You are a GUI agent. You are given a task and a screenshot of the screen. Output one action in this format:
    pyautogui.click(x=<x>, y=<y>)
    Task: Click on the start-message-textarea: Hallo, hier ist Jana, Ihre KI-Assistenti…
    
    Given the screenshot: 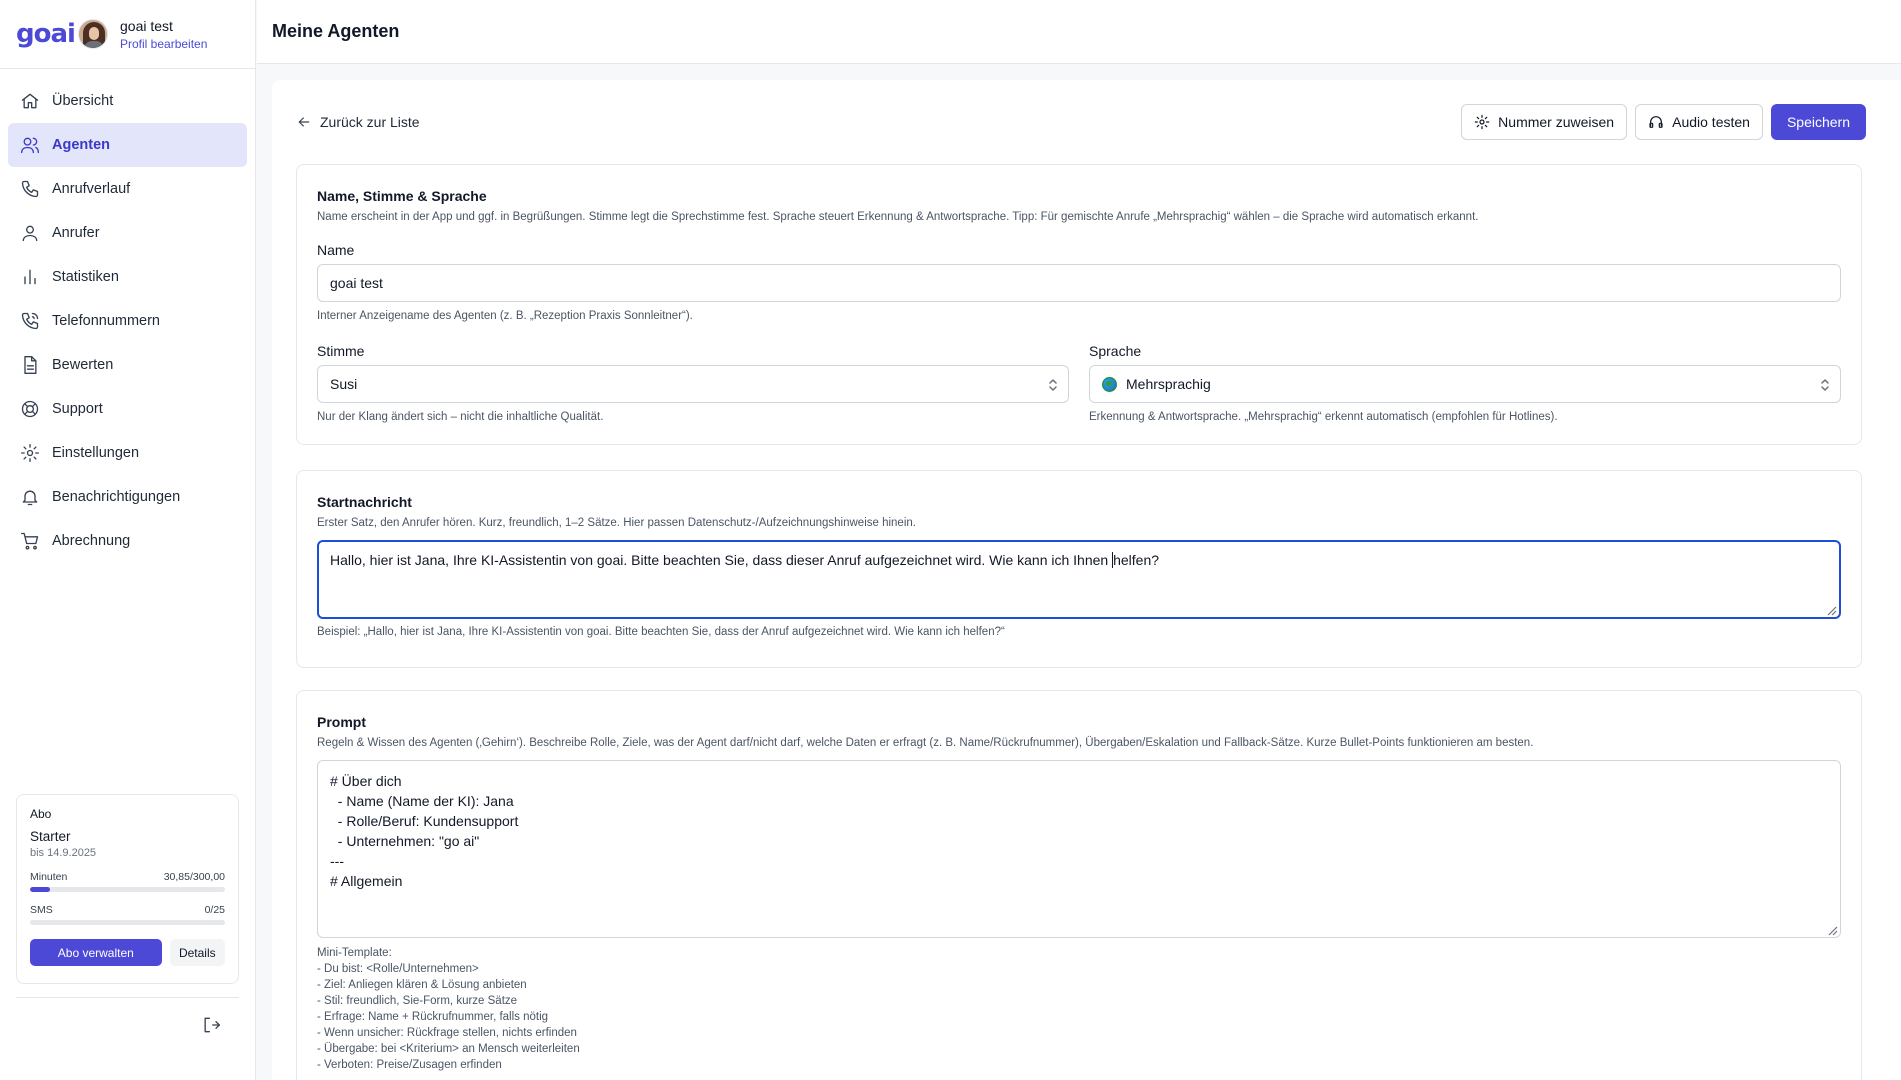 What is the action you would take?
    pyautogui.click(x=1079, y=579)
    